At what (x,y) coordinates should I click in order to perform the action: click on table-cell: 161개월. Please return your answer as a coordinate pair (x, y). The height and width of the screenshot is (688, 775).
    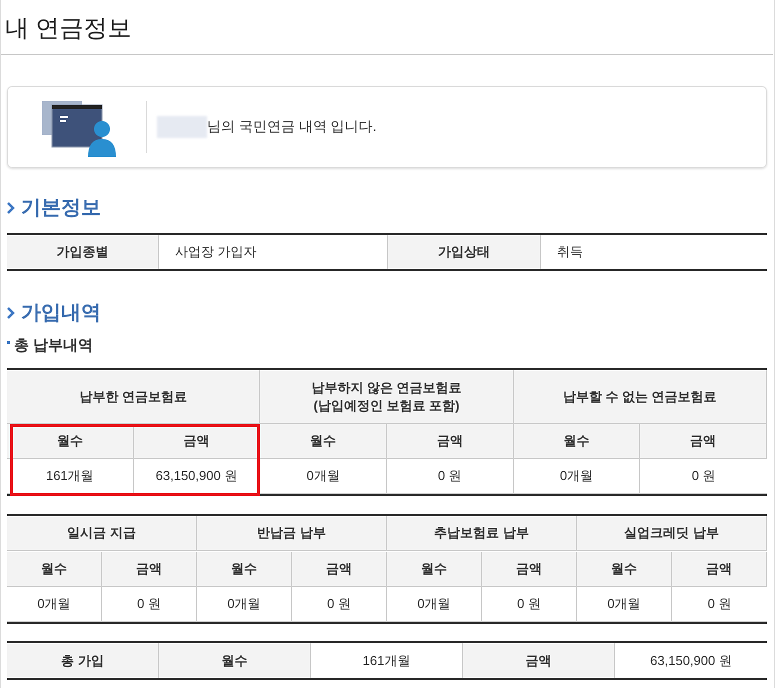
    Looking at the image, I should click on (70, 476).